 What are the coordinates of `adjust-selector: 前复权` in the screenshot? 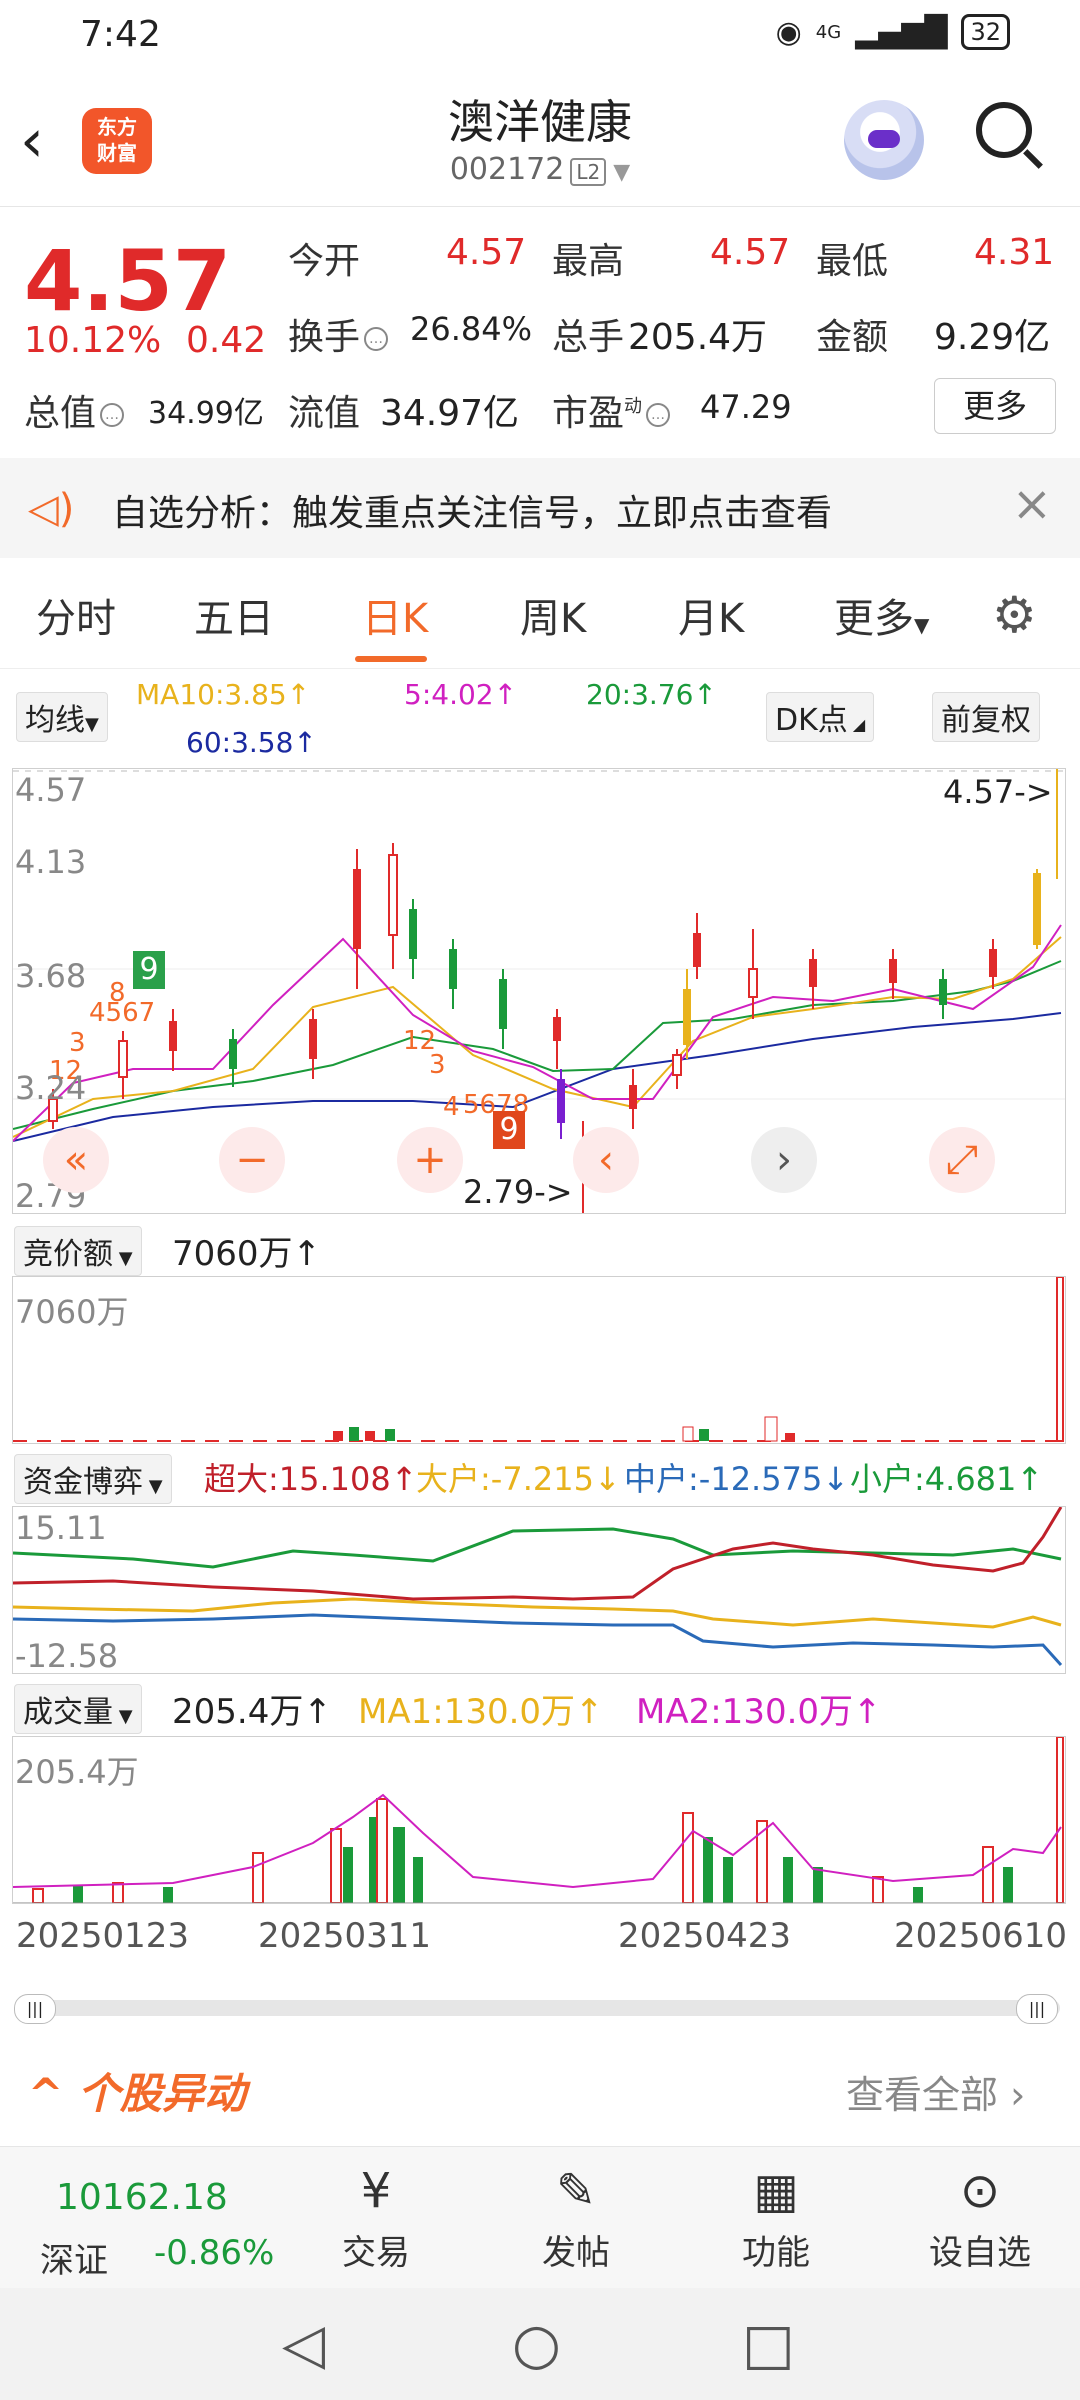 It's located at (986, 717).